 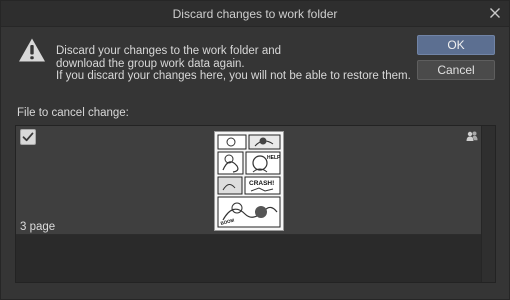 I want to click on people-icon, so click(x=472, y=136).